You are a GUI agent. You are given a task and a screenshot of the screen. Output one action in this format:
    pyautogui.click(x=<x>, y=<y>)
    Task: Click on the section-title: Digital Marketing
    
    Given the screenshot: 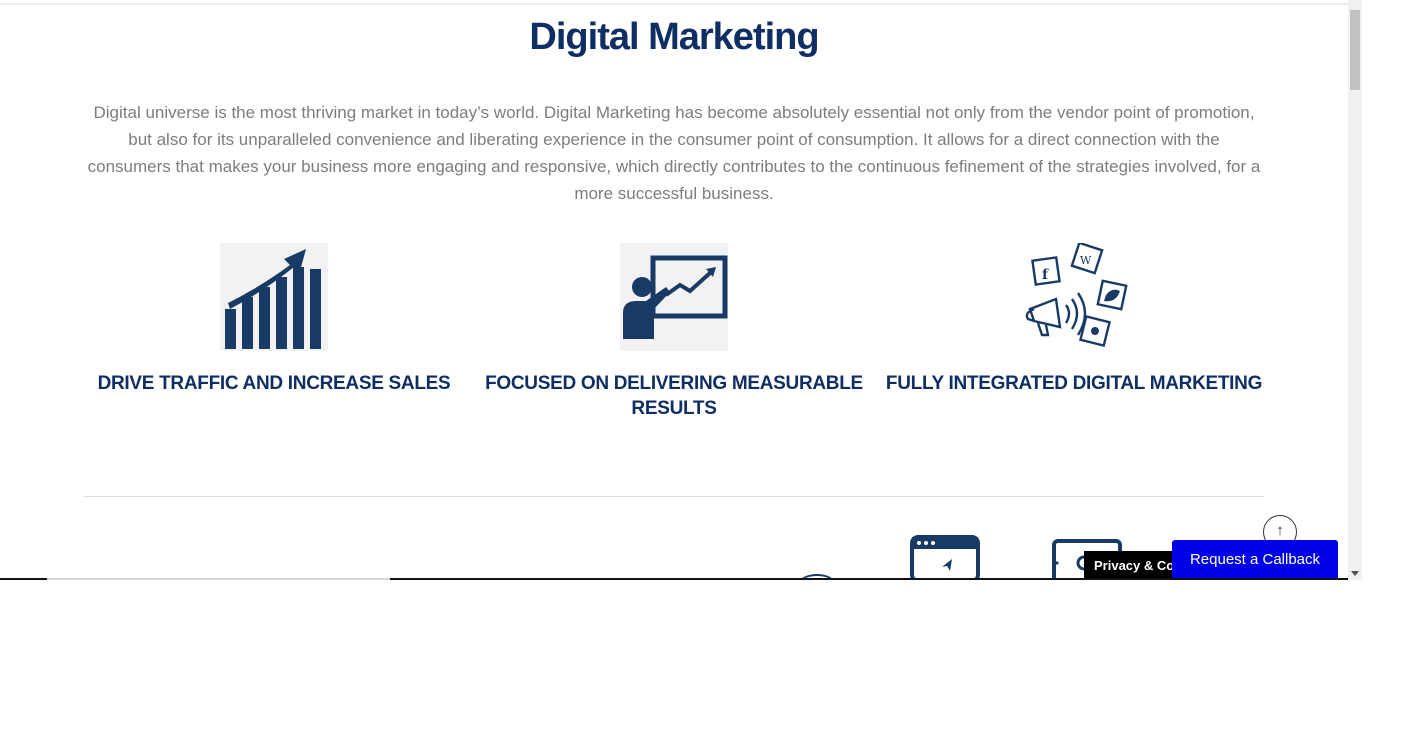 What is the action you would take?
    pyautogui.click(x=674, y=37)
    